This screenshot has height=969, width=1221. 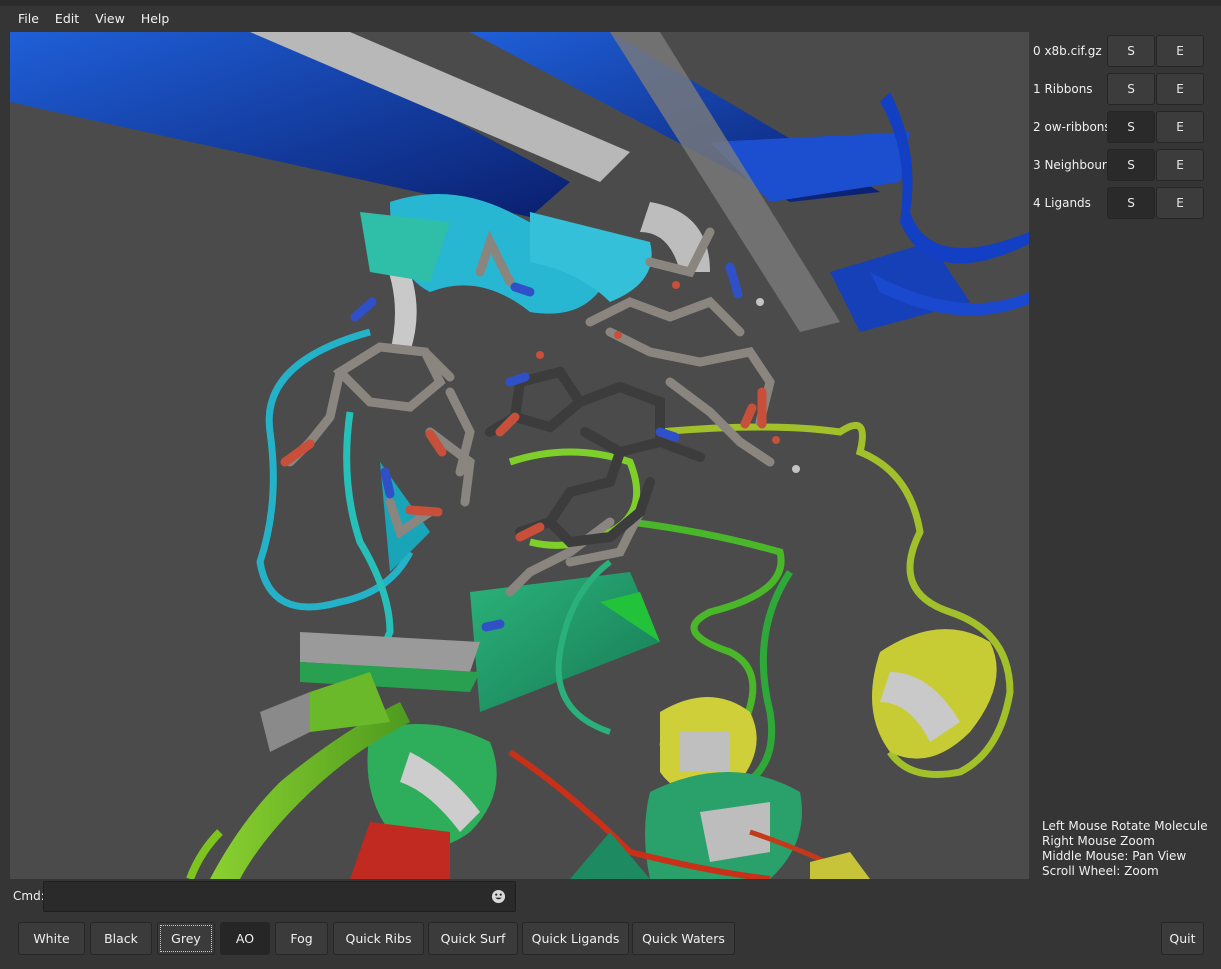 What do you see at coordinates (378, 938) in the screenshot?
I see `quick-ribs-button: Quick Ribs` at bounding box center [378, 938].